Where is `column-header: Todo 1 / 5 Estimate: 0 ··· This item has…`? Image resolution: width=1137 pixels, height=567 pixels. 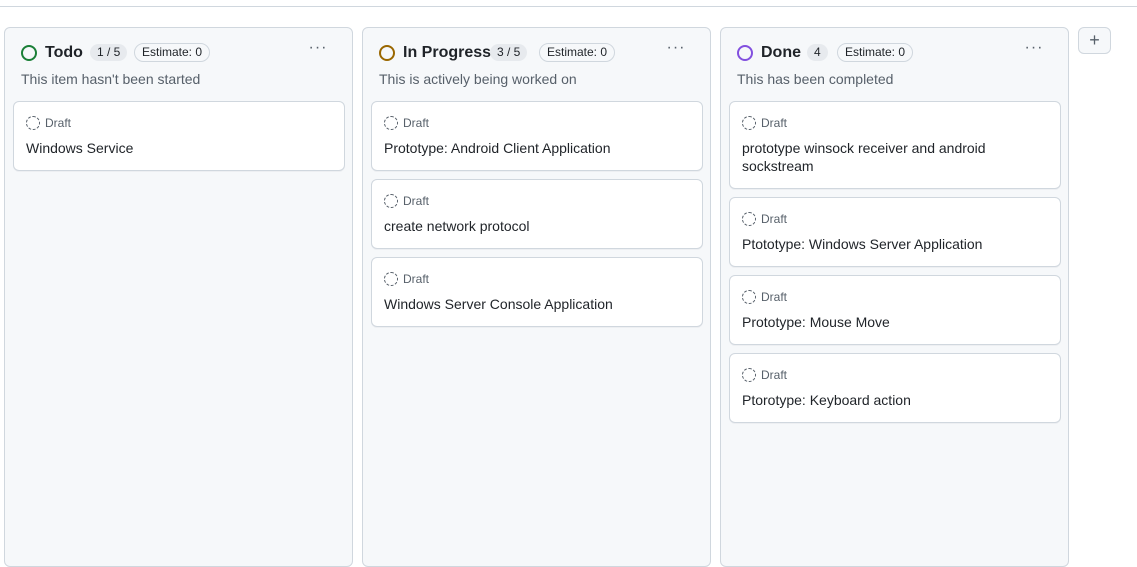 column-header: Todo 1 / 5 Estimate: 0 ··· This item has… is located at coordinates (178, 61).